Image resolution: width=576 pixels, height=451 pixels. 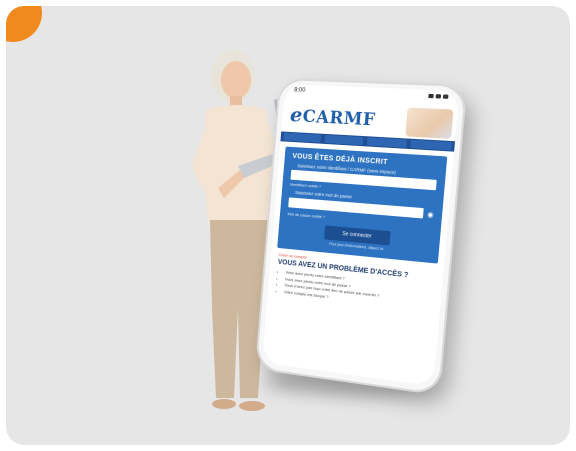 What do you see at coordinates (429, 123) in the screenshot?
I see `header-photo` at bounding box center [429, 123].